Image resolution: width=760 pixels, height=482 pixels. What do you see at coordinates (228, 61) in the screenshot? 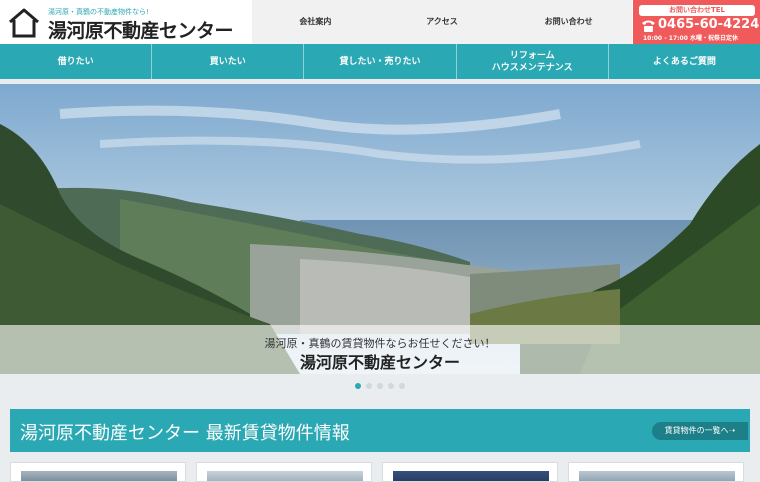
I see `nav-buy: 買いたい` at bounding box center [228, 61].